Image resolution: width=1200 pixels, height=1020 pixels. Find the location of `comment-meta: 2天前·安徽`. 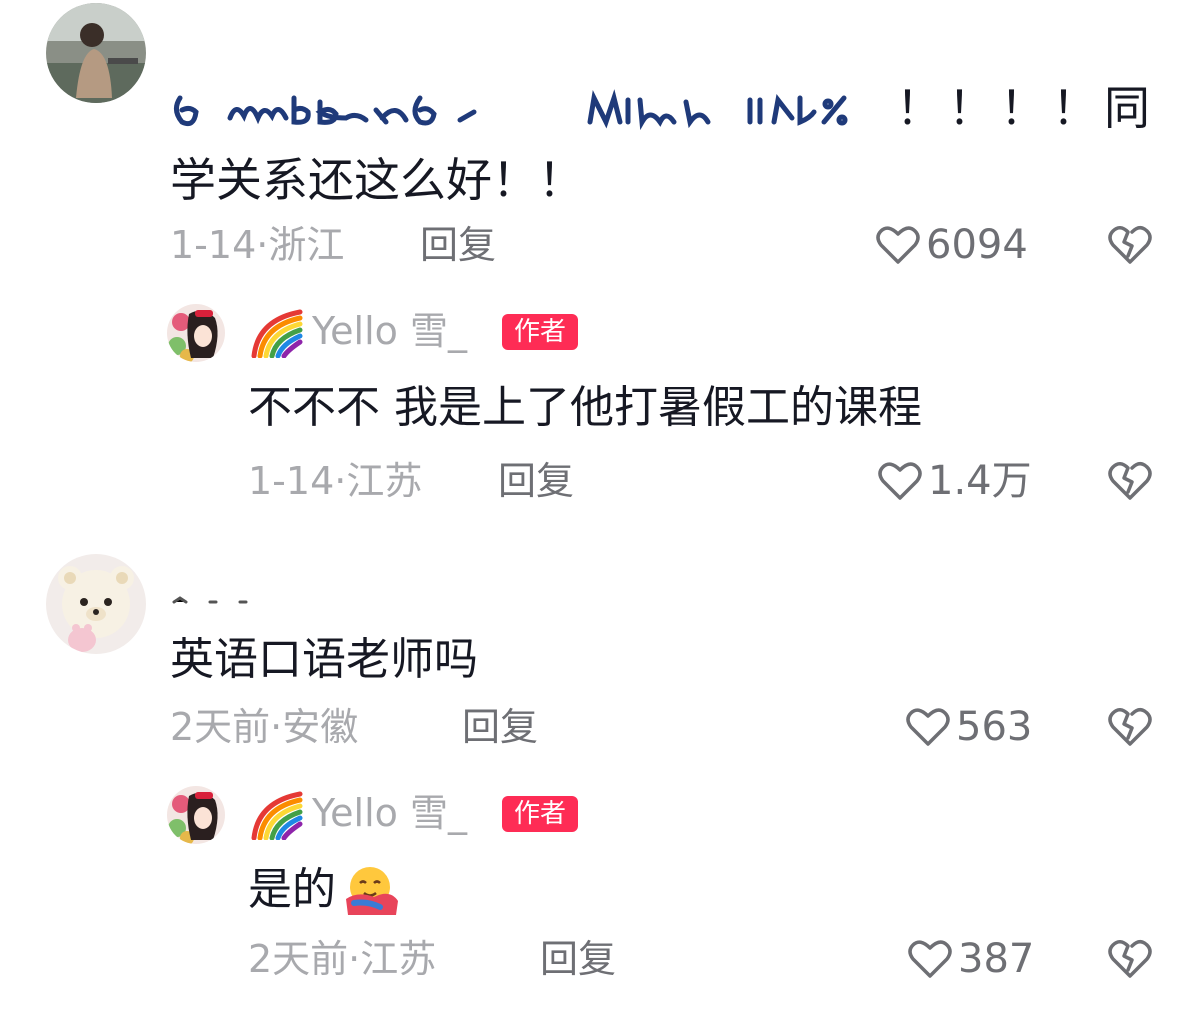

comment-meta: 2天前·安徽 is located at coordinates (264, 727).